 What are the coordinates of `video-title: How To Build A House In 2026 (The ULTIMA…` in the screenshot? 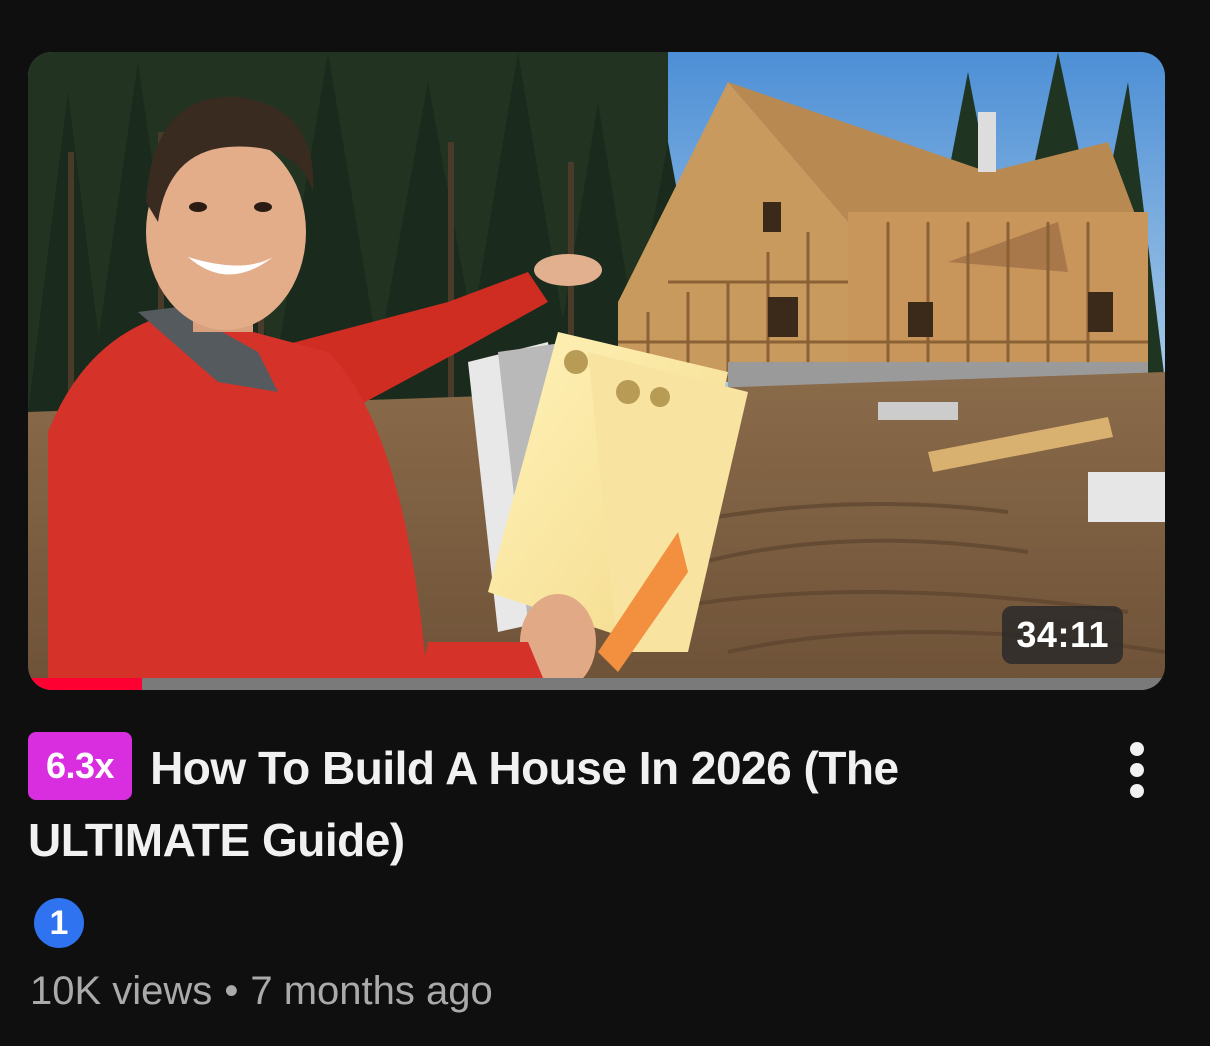 It's located at (463, 804).